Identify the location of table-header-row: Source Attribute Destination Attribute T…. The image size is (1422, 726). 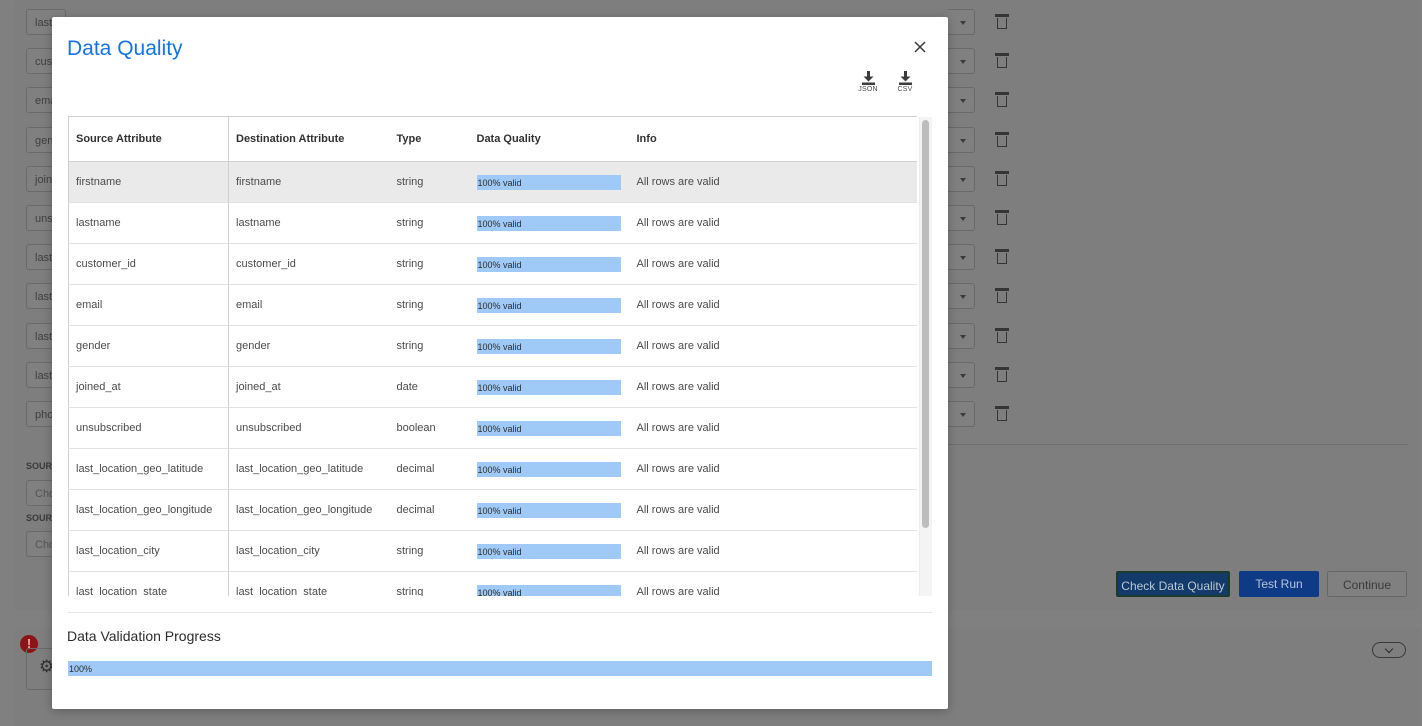
(492, 139).